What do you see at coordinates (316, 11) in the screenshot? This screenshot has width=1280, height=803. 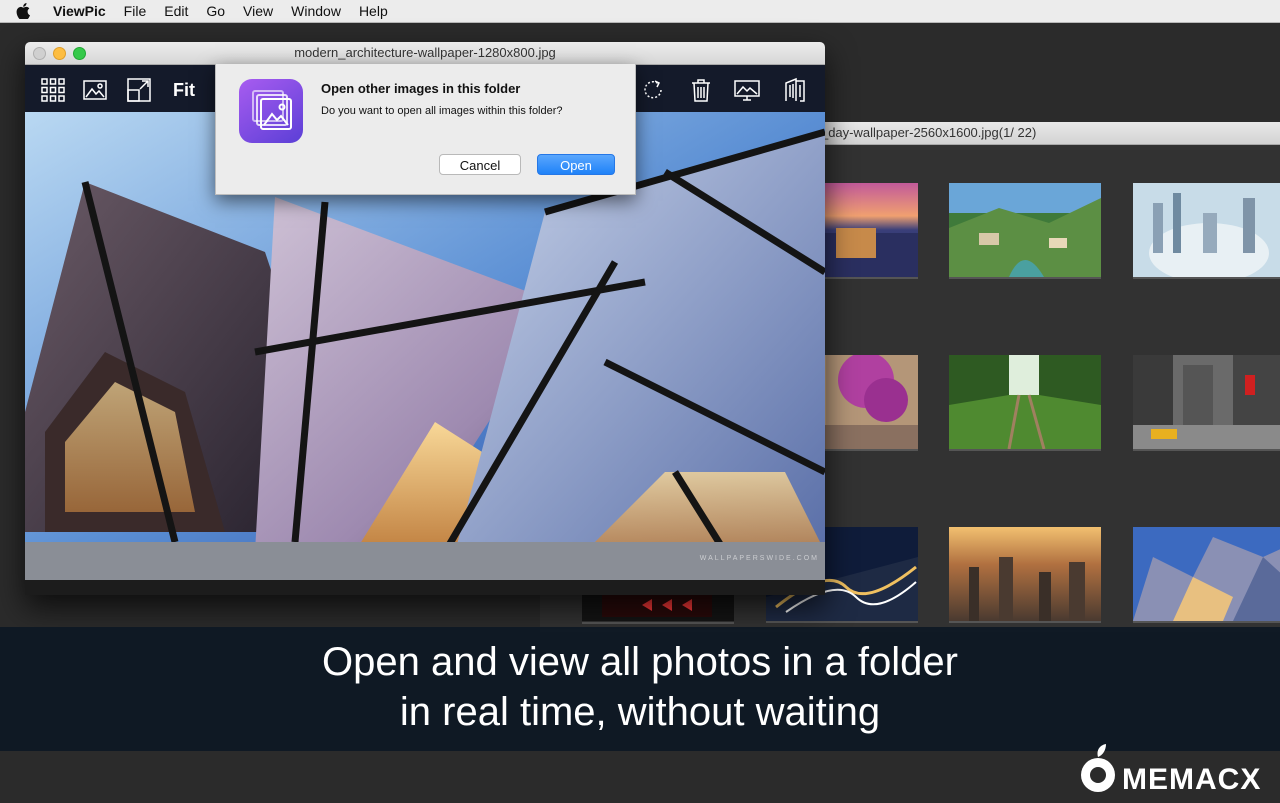 I see `menu-window: Window` at bounding box center [316, 11].